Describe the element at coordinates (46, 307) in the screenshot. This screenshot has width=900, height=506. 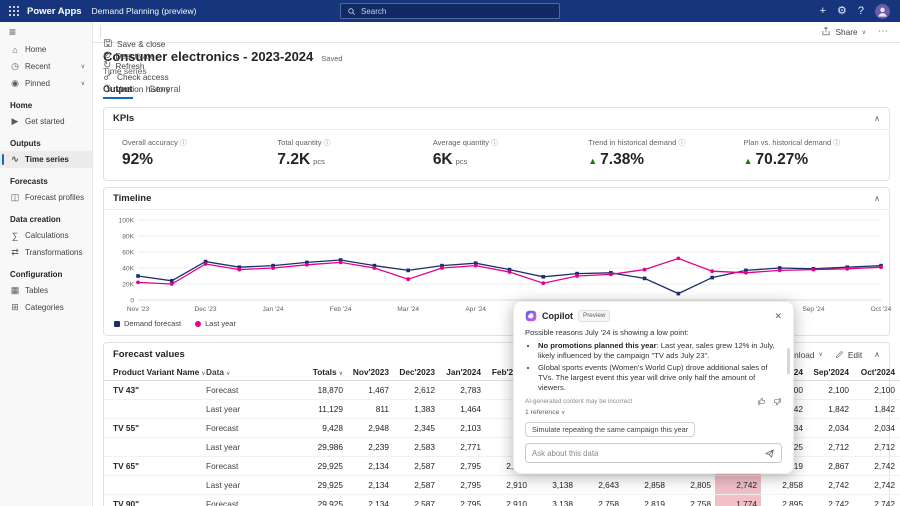
I see `nav-item-categories: ⊞ Categories` at that location.